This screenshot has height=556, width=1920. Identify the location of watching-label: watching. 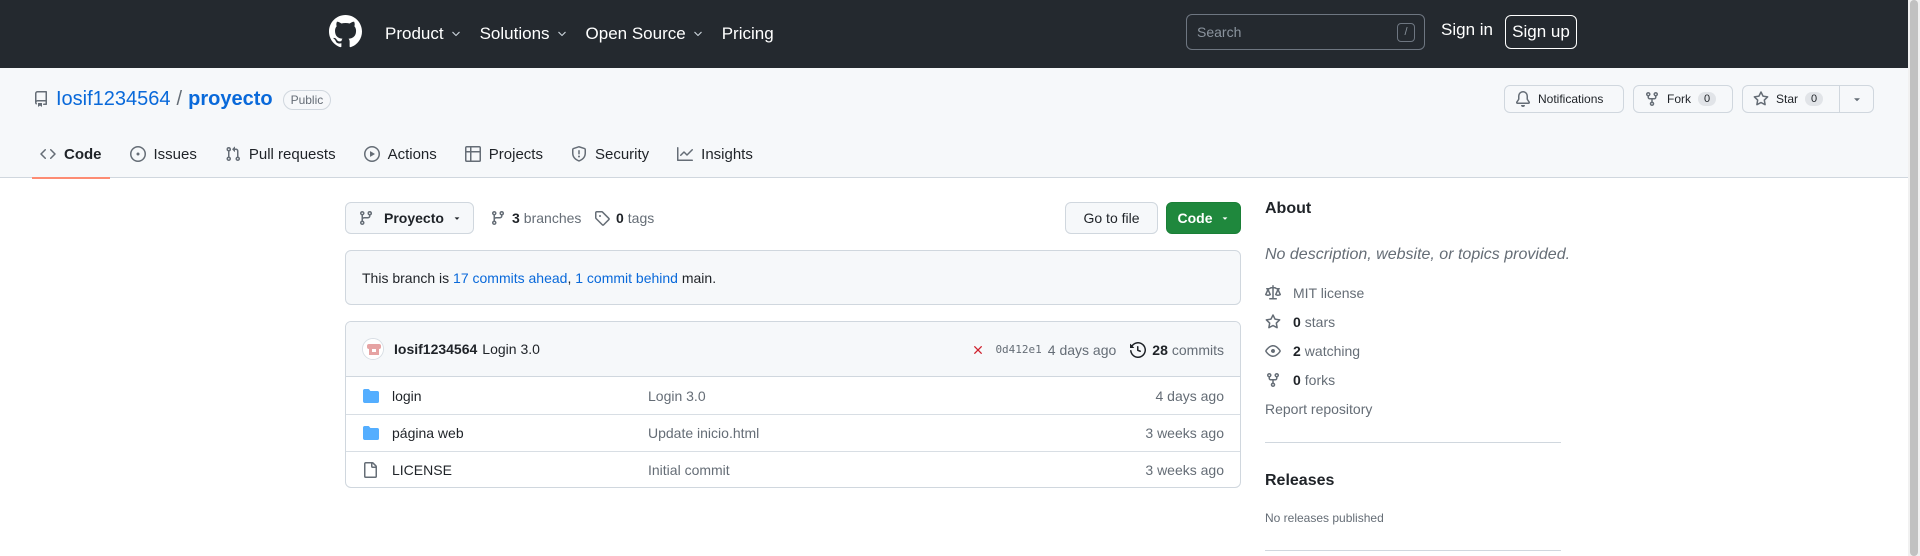
(1332, 351).